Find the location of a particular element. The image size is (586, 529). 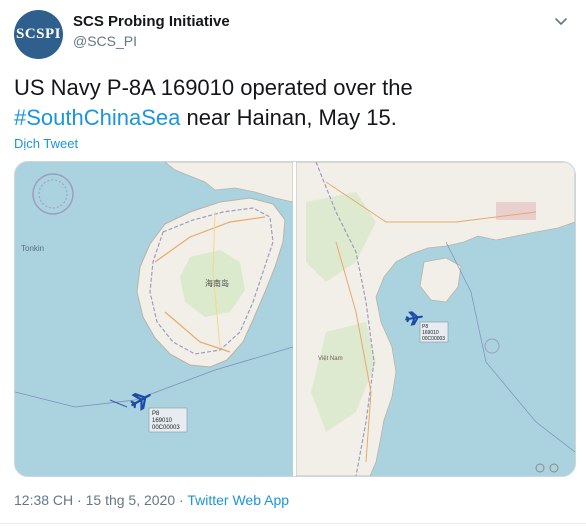

avatar: SCSPI is located at coordinates (38, 34).